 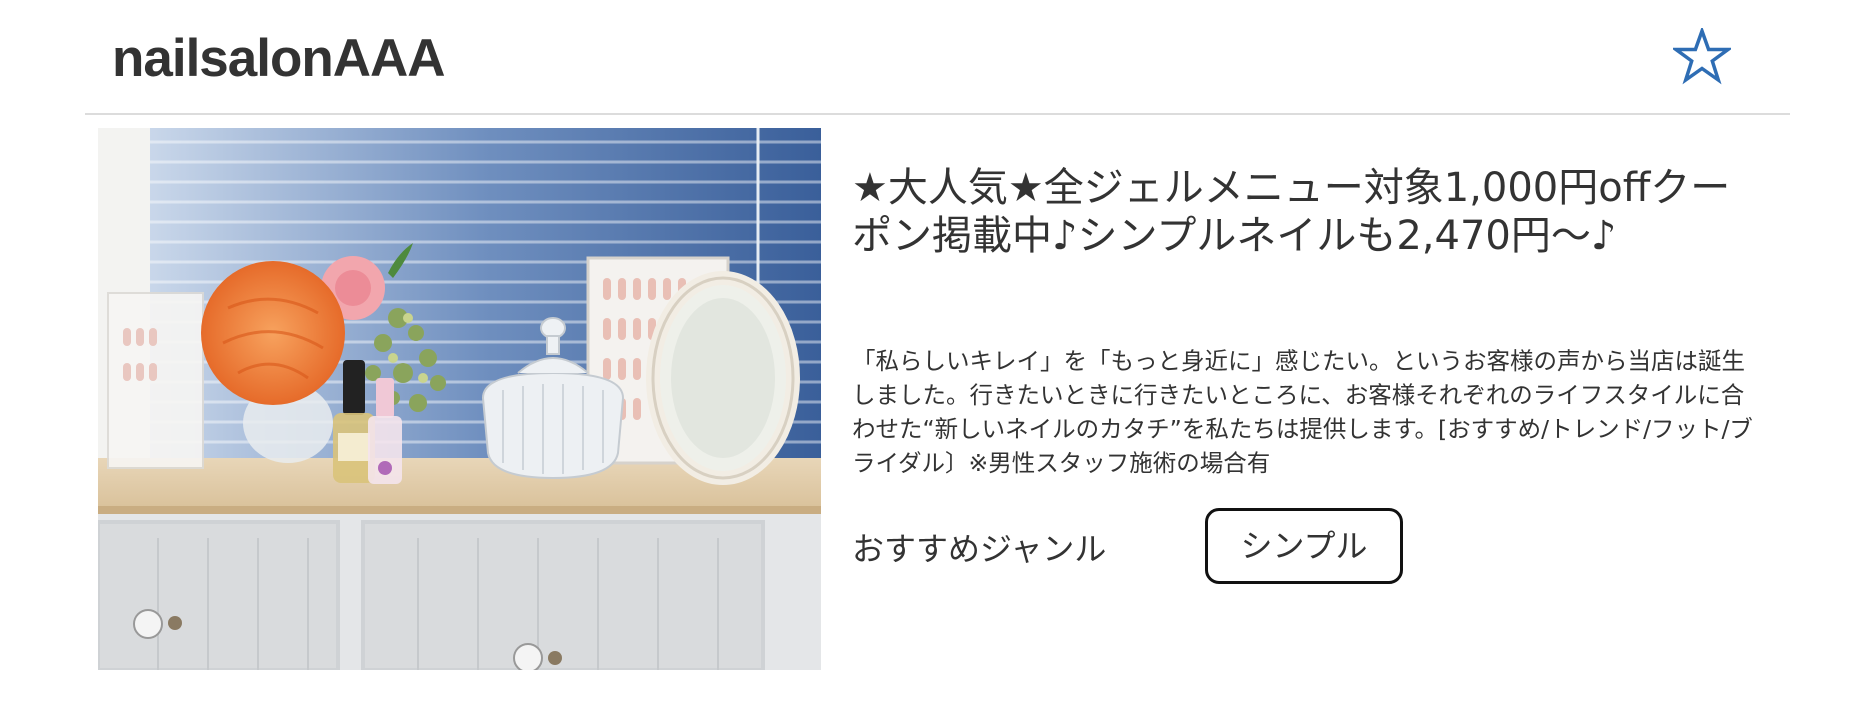 What do you see at coordinates (937, 57) in the screenshot?
I see `salon-header: nailsalonAAA` at bounding box center [937, 57].